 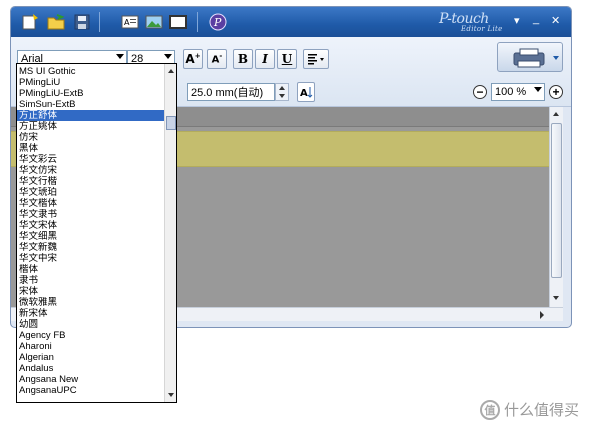 What do you see at coordinates (90, 126) in the screenshot?
I see `font-list-item: 方正姚体` at bounding box center [90, 126].